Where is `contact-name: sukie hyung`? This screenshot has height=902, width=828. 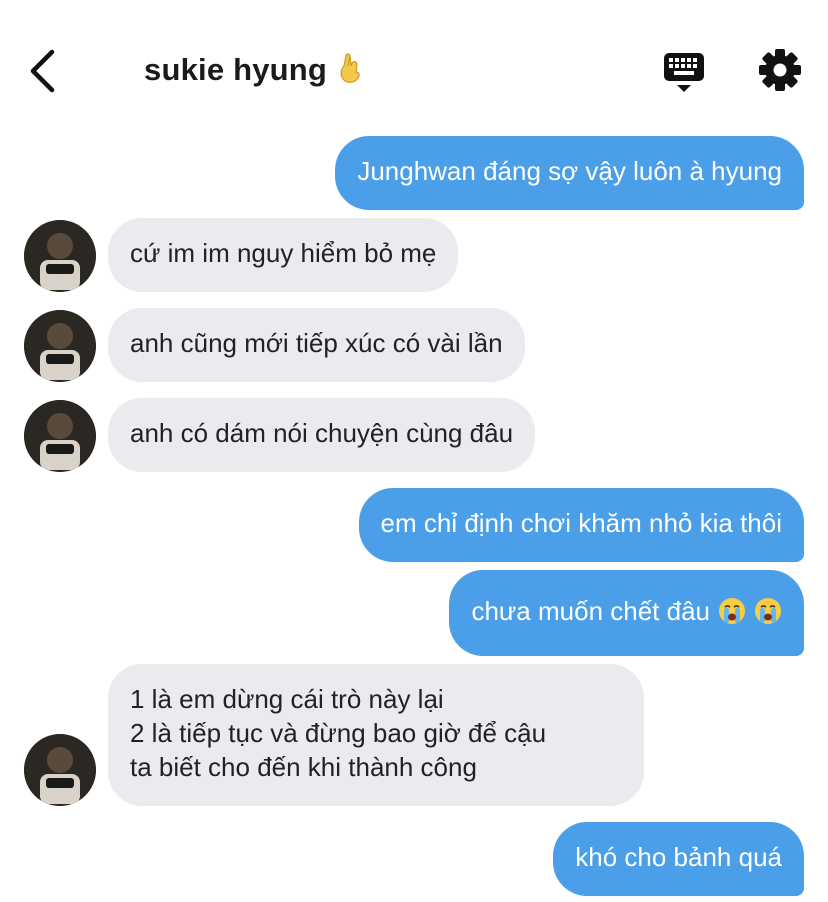 contact-name: sukie hyung is located at coordinates (236, 69).